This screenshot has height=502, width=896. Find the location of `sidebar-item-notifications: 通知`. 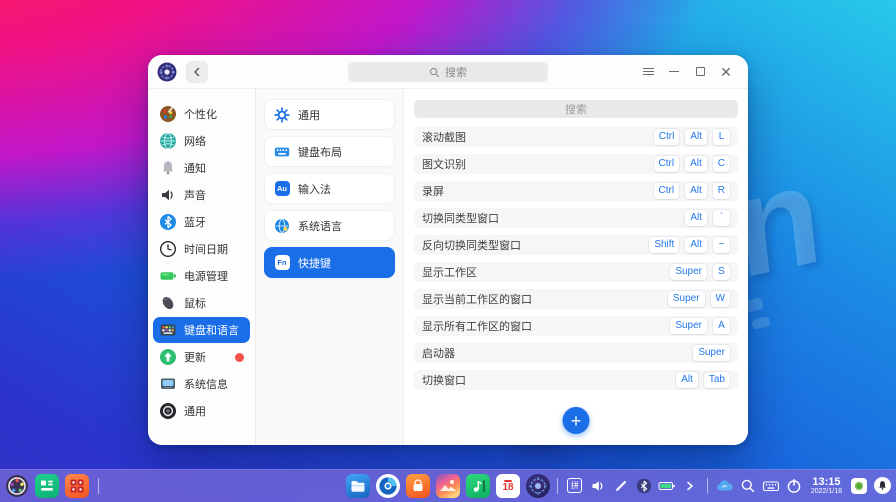

sidebar-item-notifications: 通知 is located at coordinates (201, 168).